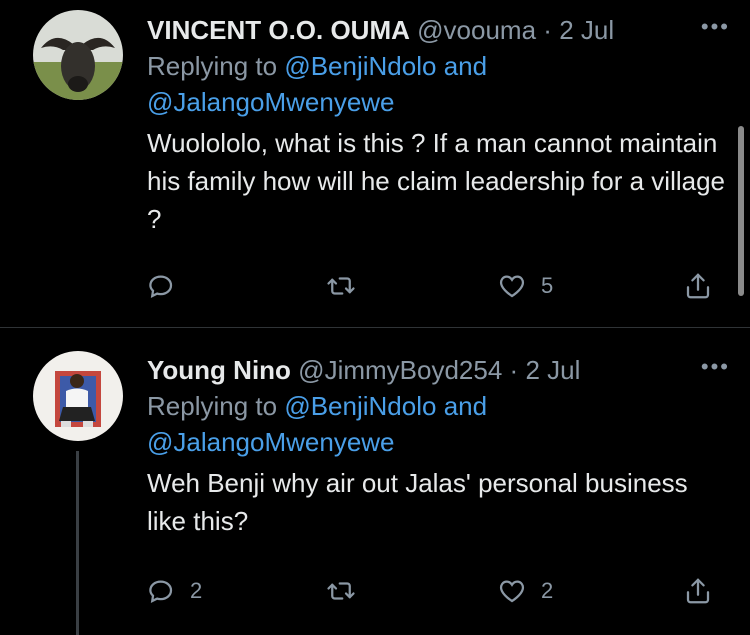 The width and height of the screenshot is (750, 635). Describe the element at coordinates (77, 543) in the screenshot. I see `thread-connector-line` at that location.